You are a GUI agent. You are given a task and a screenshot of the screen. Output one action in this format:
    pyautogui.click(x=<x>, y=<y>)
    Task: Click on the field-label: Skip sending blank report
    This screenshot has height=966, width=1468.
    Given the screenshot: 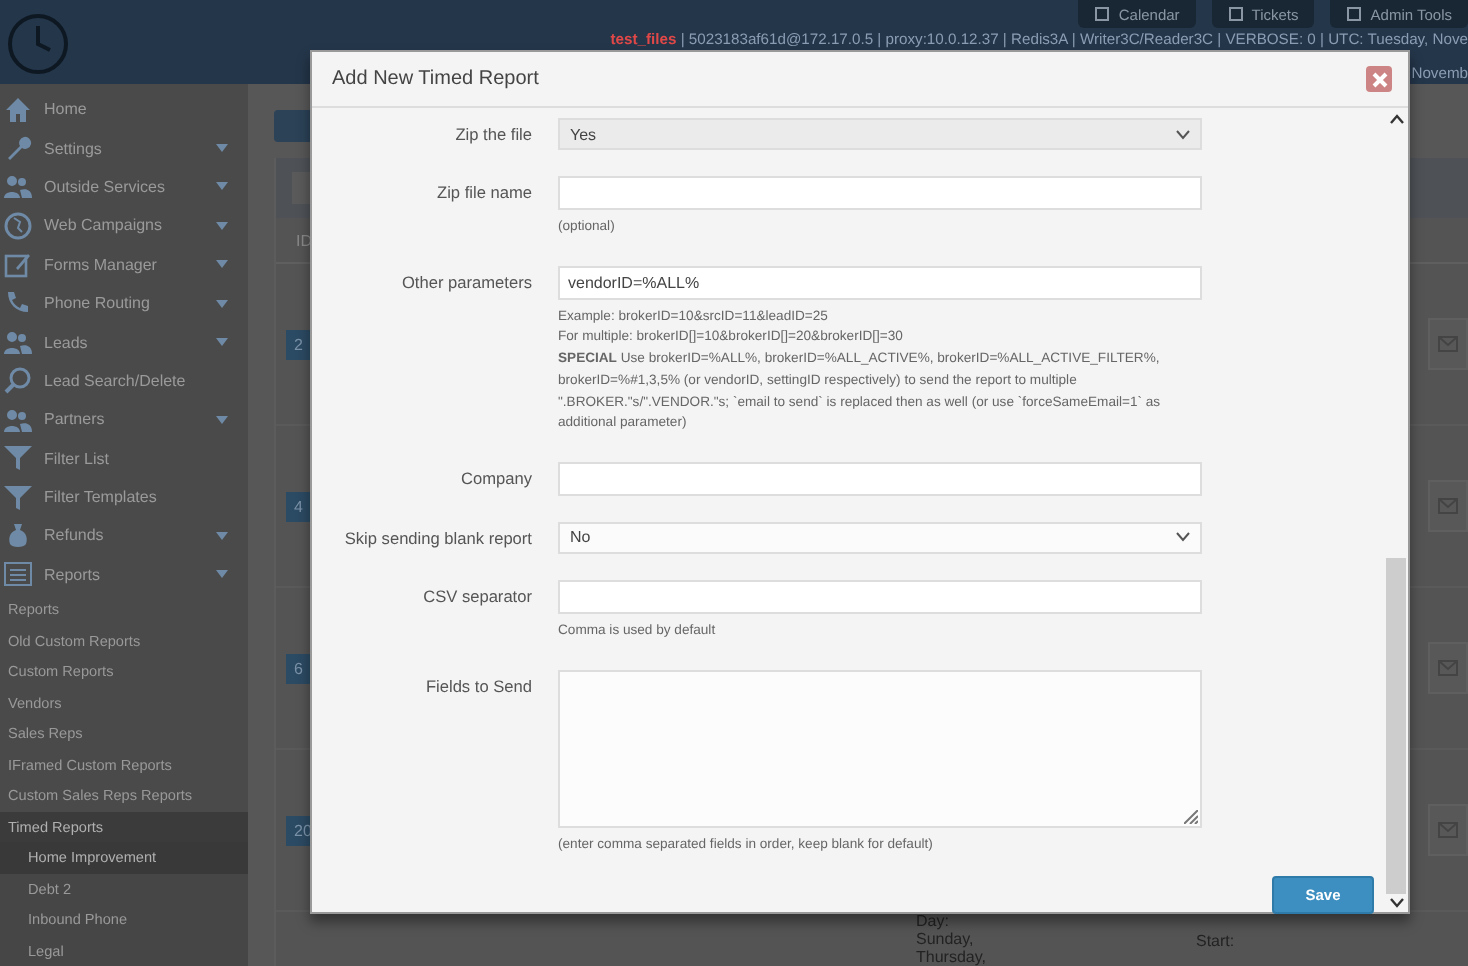 What is the action you would take?
    pyautogui.click(x=437, y=538)
    